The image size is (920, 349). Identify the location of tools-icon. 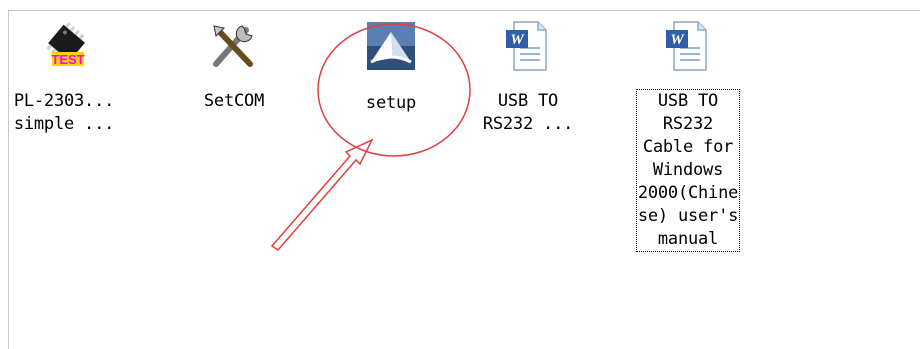
(234, 46).